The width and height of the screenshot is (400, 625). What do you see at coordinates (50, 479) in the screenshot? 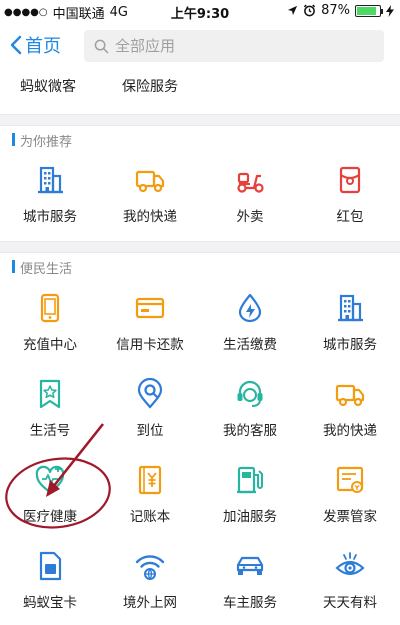
I see `medical-heart-icon` at bounding box center [50, 479].